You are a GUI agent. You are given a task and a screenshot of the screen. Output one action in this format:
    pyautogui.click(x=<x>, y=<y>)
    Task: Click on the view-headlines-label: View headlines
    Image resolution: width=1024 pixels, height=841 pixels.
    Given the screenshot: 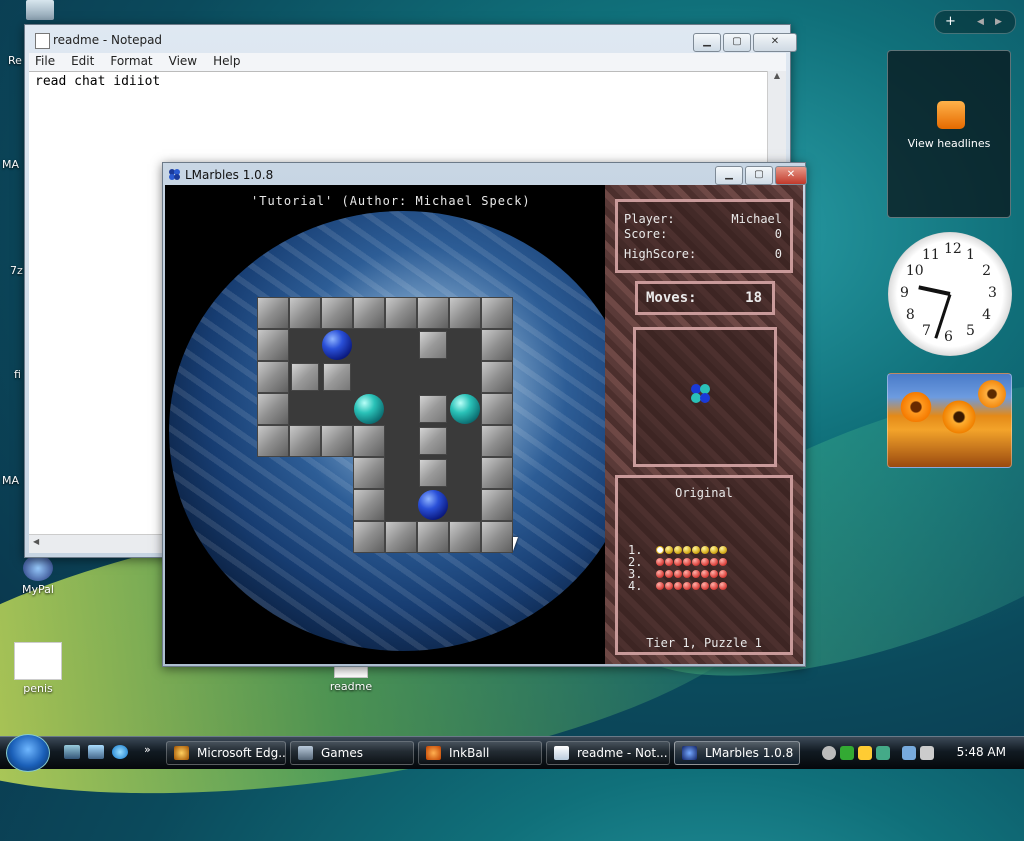 What is the action you would take?
    pyautogui.click(x=949, y=143)
    